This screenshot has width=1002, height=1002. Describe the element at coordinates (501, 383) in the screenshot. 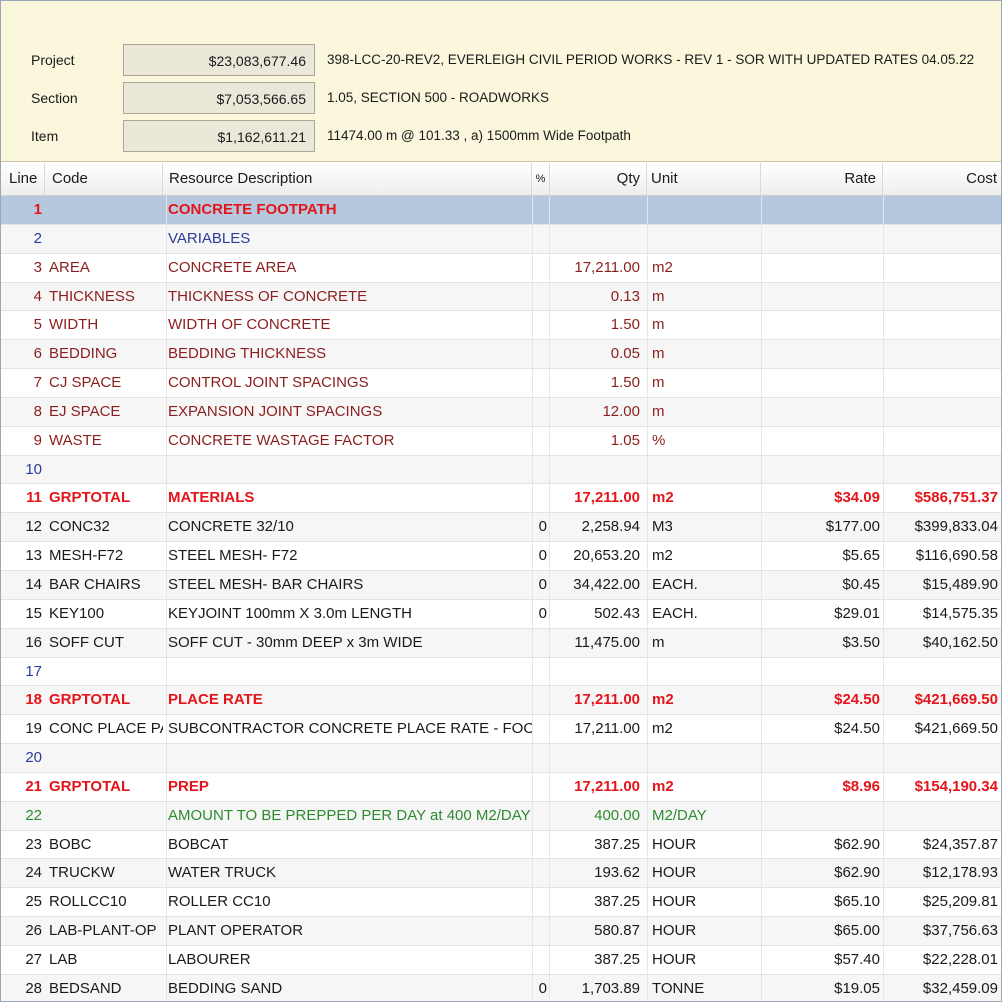

I see `table-row: 7 CJ SPACE CONTROL JOINT SPACINGS 1.50 m` at that location.